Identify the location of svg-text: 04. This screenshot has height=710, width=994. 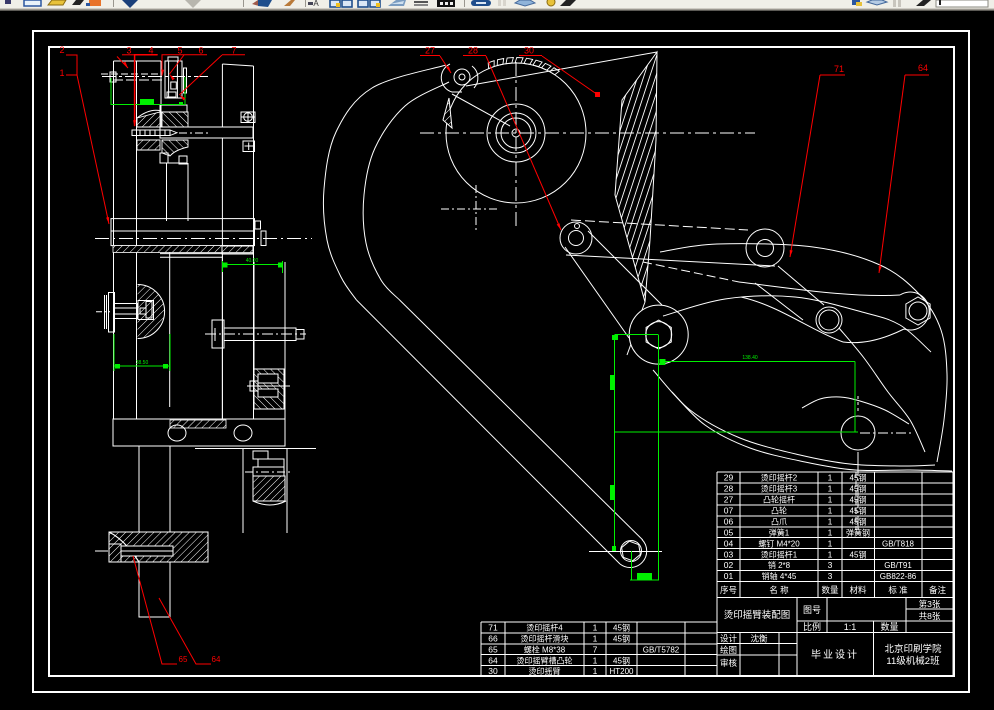
(729, 543).